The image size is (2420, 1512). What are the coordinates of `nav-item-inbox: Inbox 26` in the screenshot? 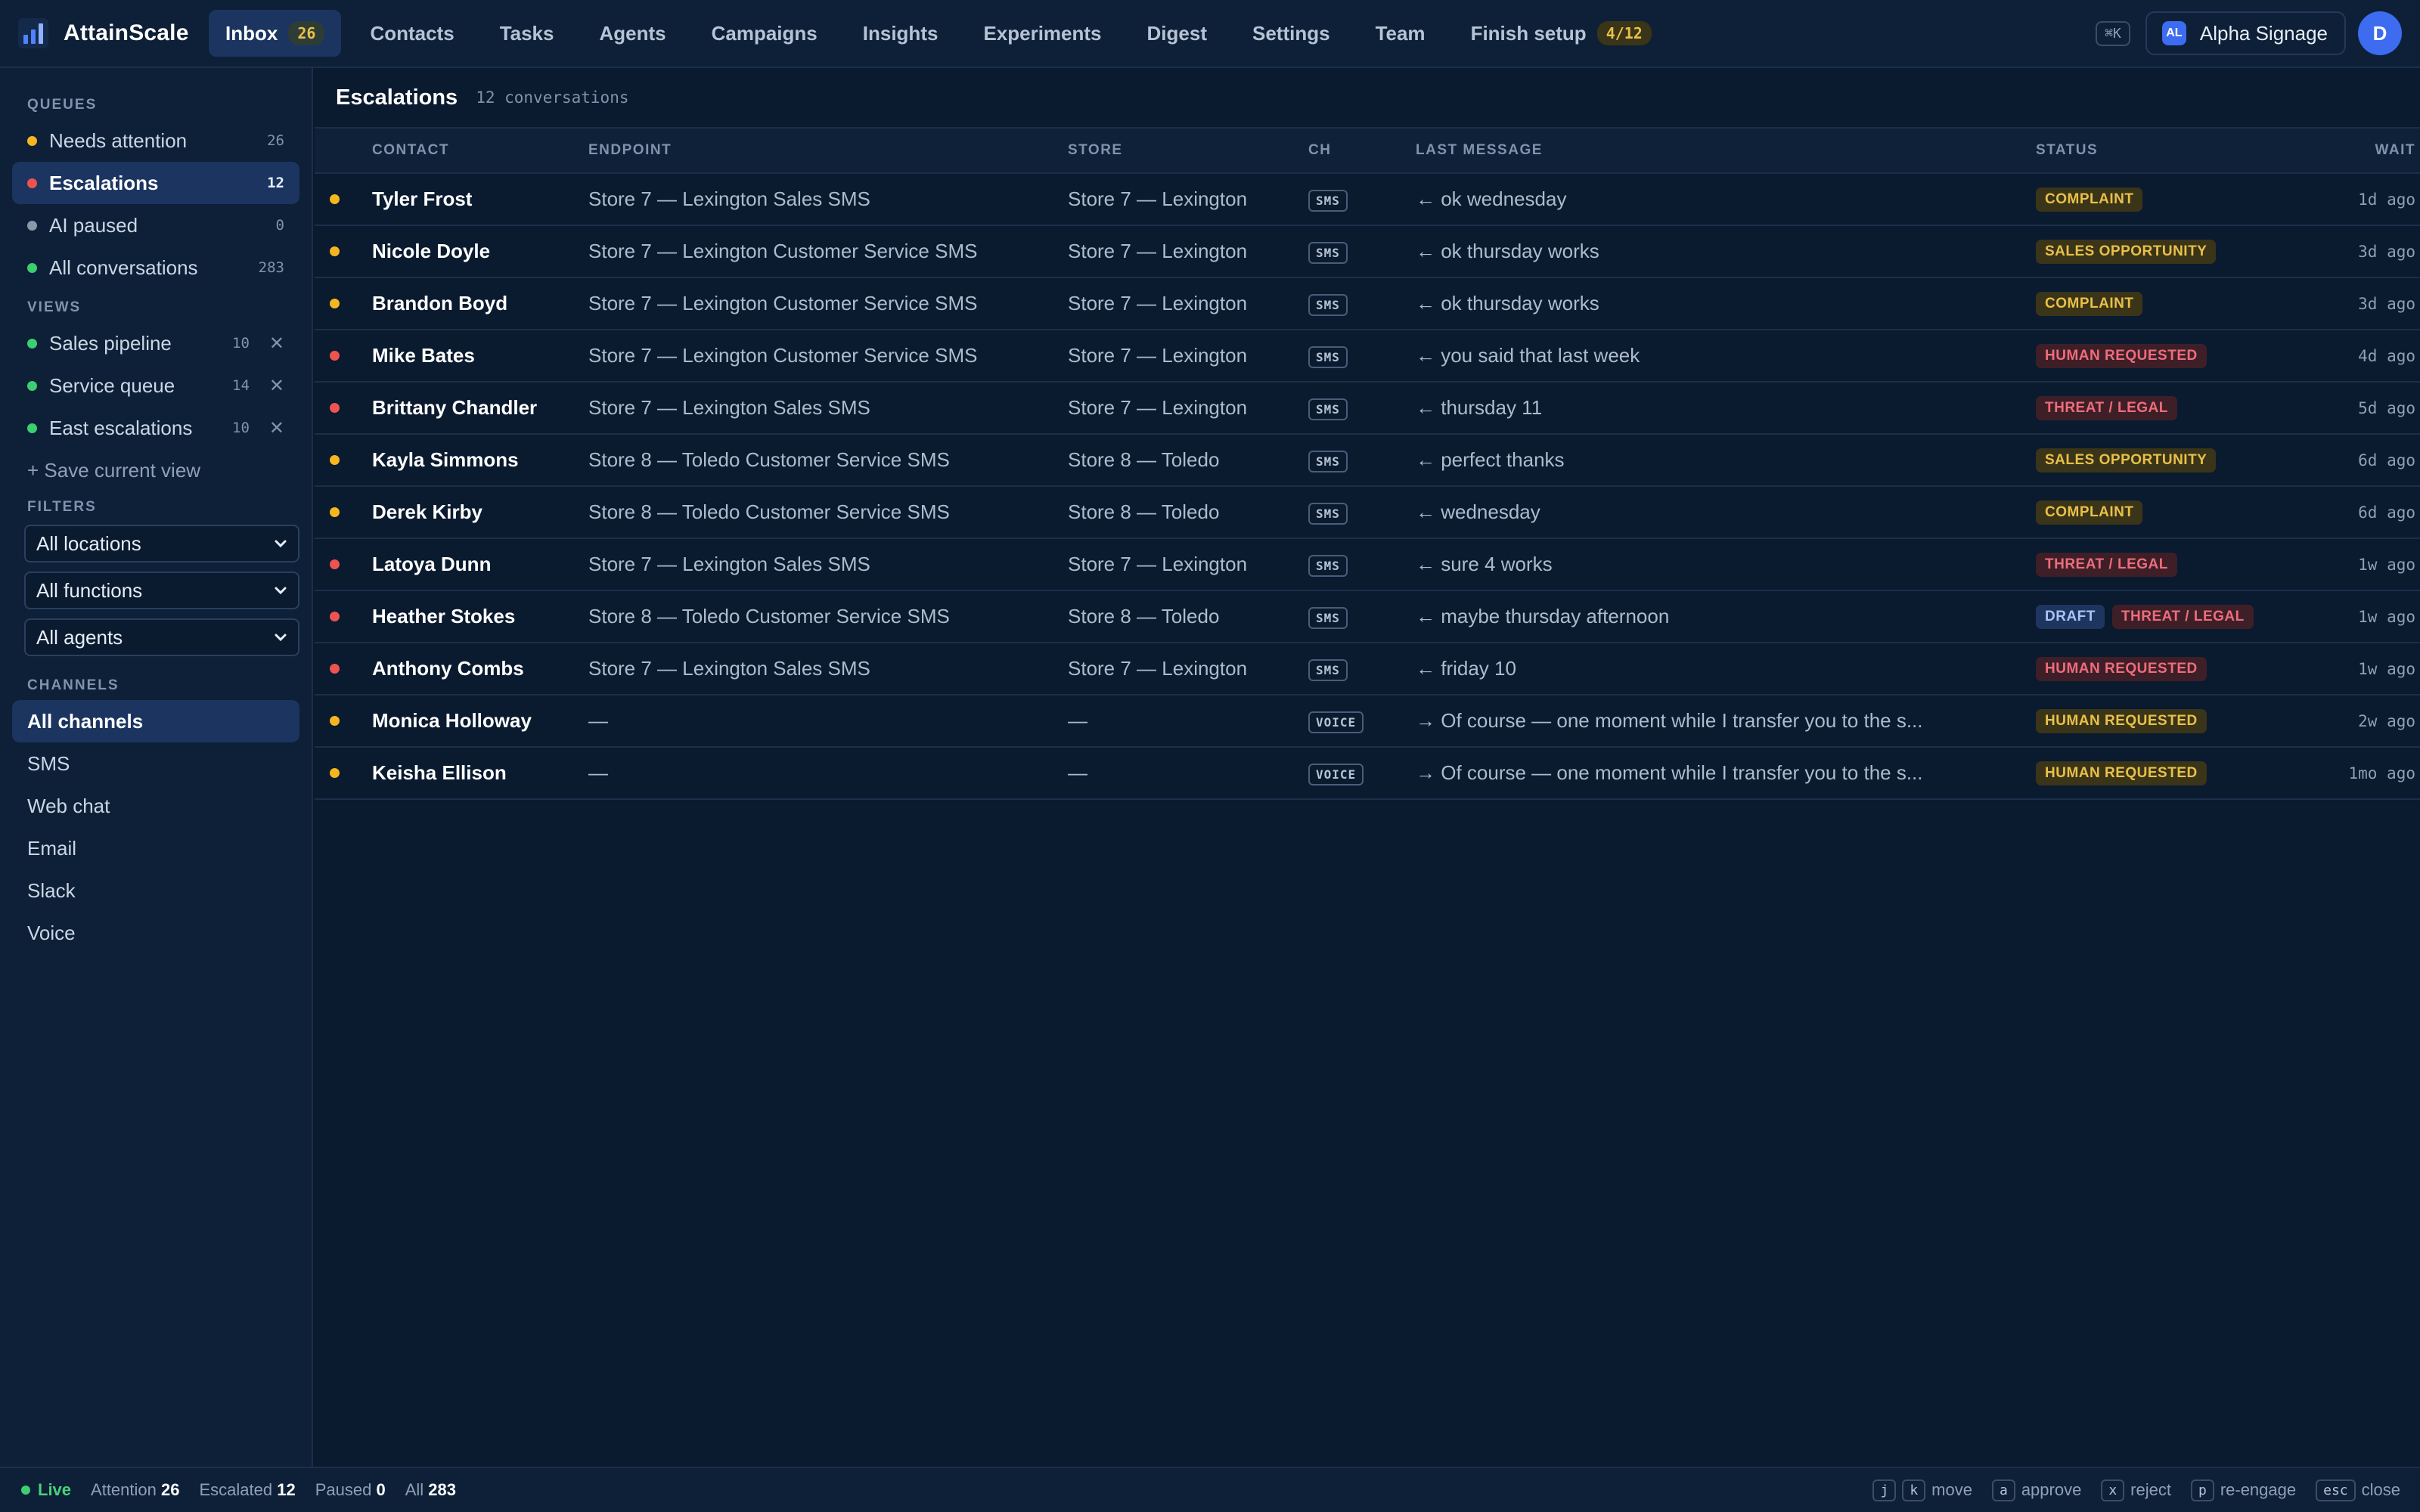 It's located at (275, 34).